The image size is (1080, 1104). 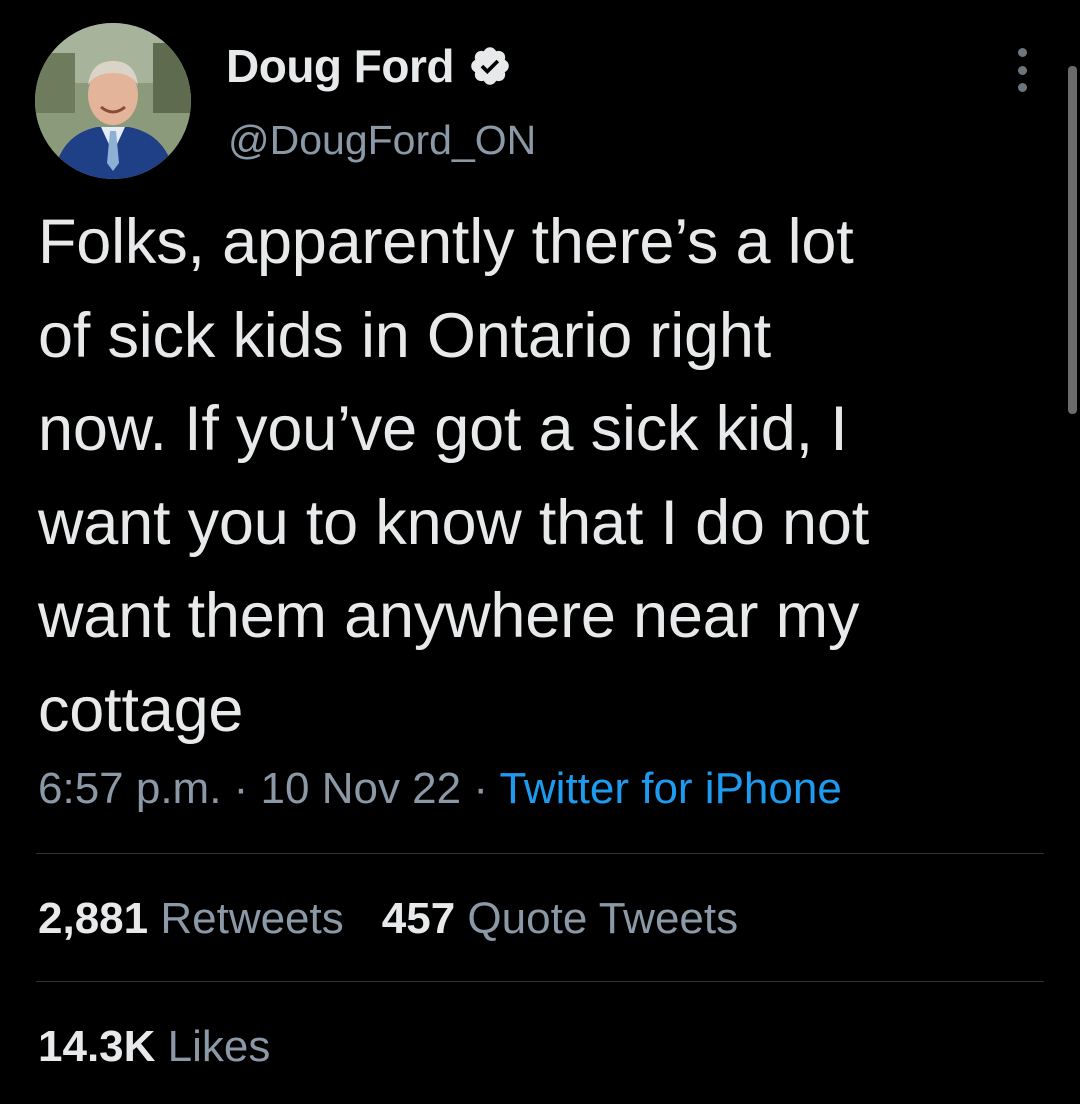 I want to click on avatar, so click(x=113, y=101).